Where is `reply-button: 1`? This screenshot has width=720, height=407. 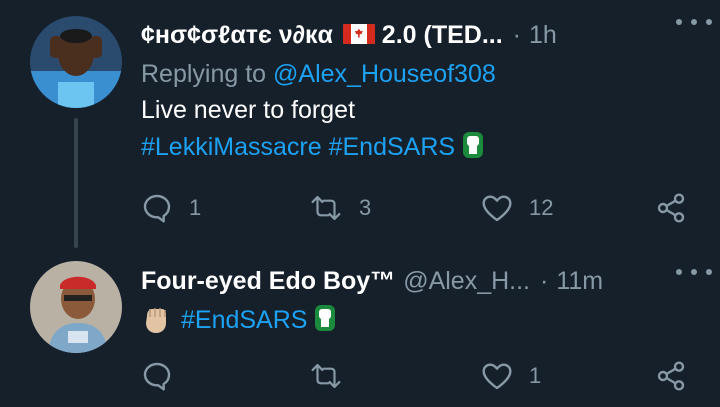
reply-button: 1 is located at coordinates (171, 208).